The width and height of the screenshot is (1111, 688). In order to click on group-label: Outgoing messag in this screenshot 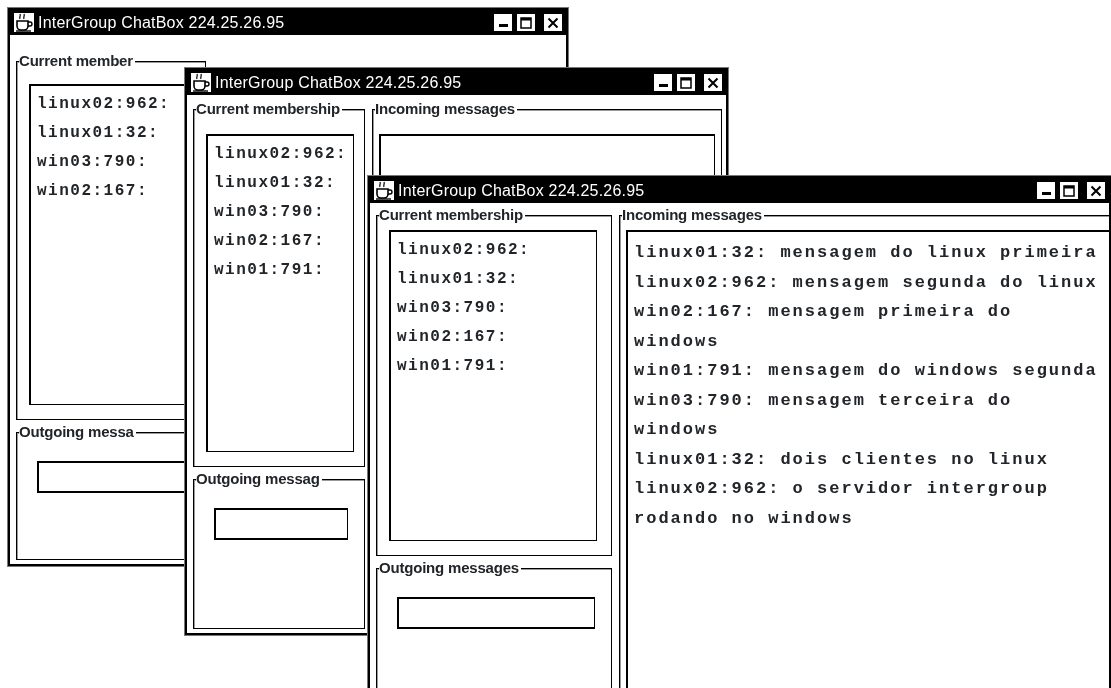, I will do `click(259, 479)`.